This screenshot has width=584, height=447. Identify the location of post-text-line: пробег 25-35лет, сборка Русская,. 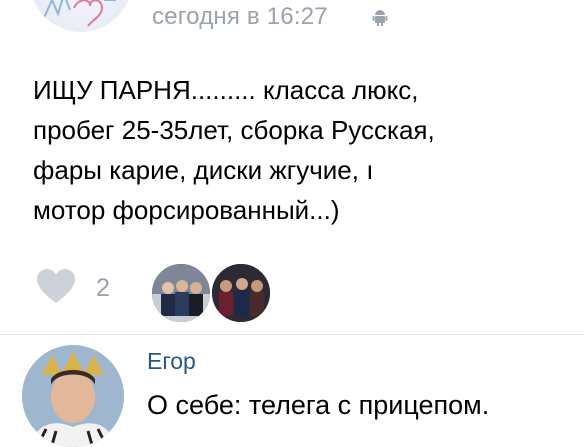
(234, 130).